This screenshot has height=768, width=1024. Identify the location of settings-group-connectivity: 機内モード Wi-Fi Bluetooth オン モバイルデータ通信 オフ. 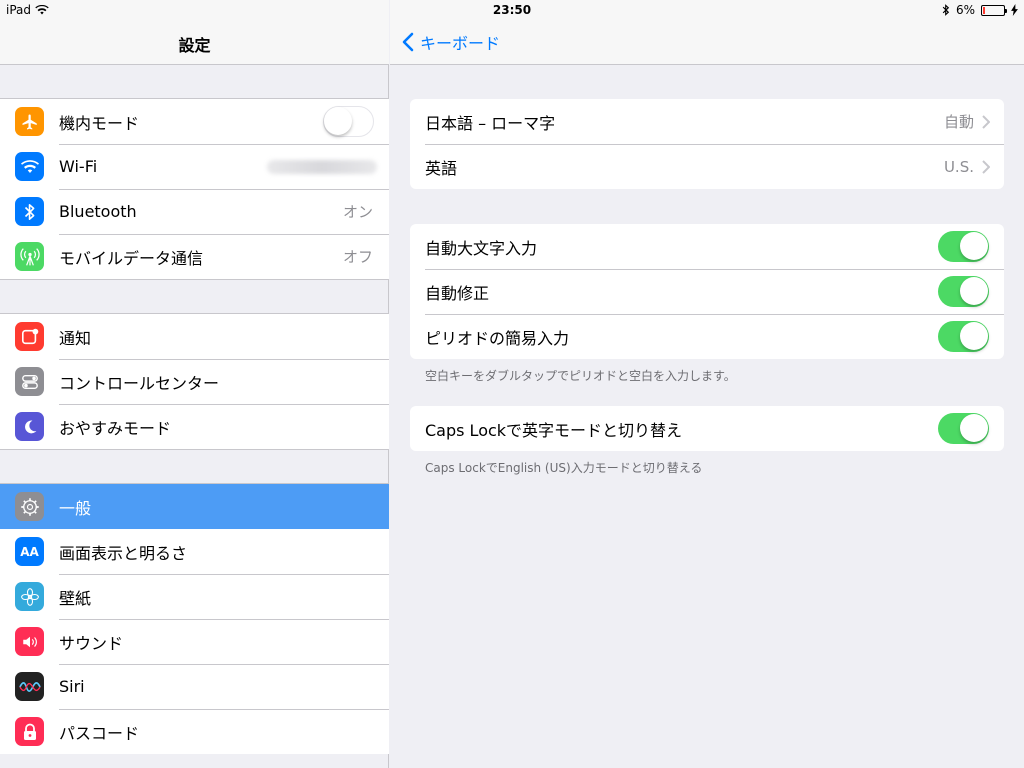
(194, 189).